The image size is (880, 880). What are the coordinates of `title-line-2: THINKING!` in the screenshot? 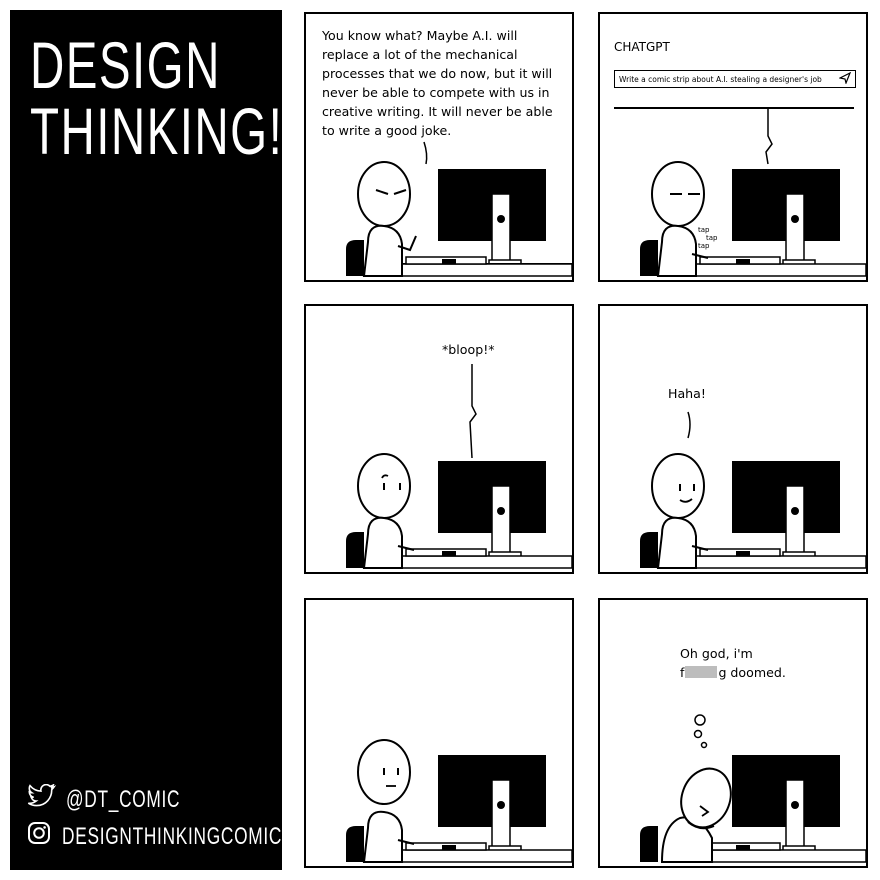 It's located at (157, 131).